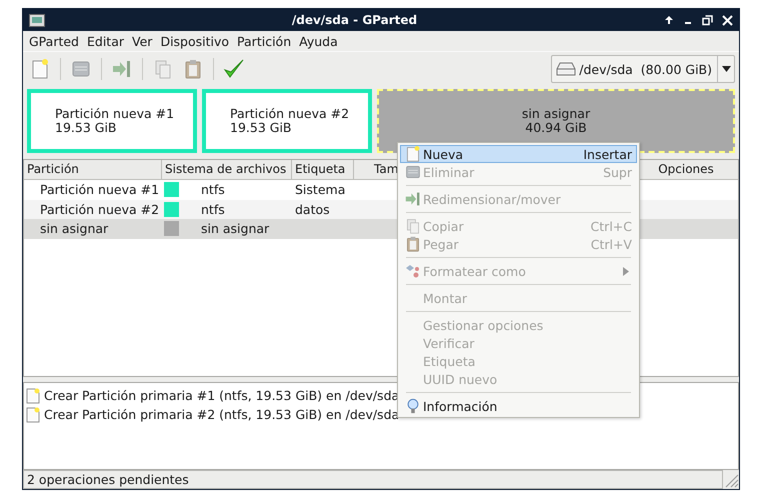 Image resolution: width=760 pixels, height=500 pixels. What do you see at coordinates (37, 20) in the screenshot?
I see `app-icon` at bounding box center [37, 20].